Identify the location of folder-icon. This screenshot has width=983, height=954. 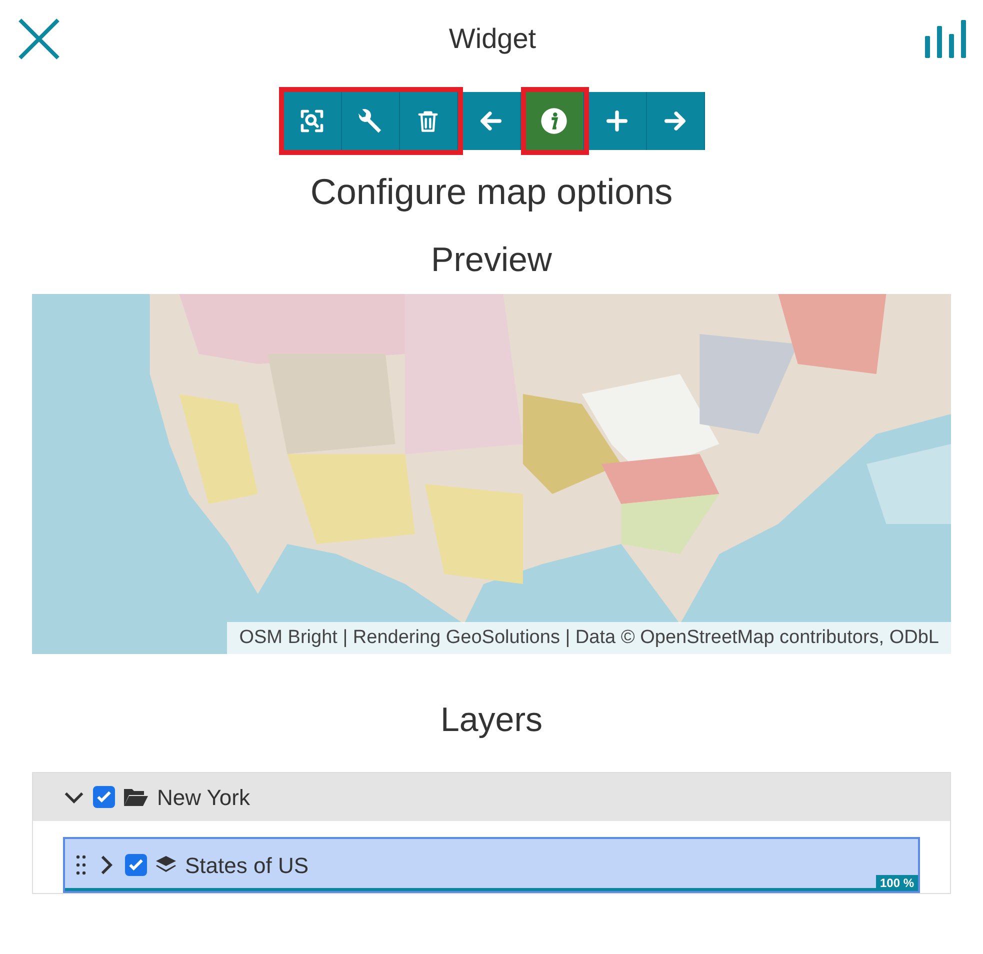
(136, 797).